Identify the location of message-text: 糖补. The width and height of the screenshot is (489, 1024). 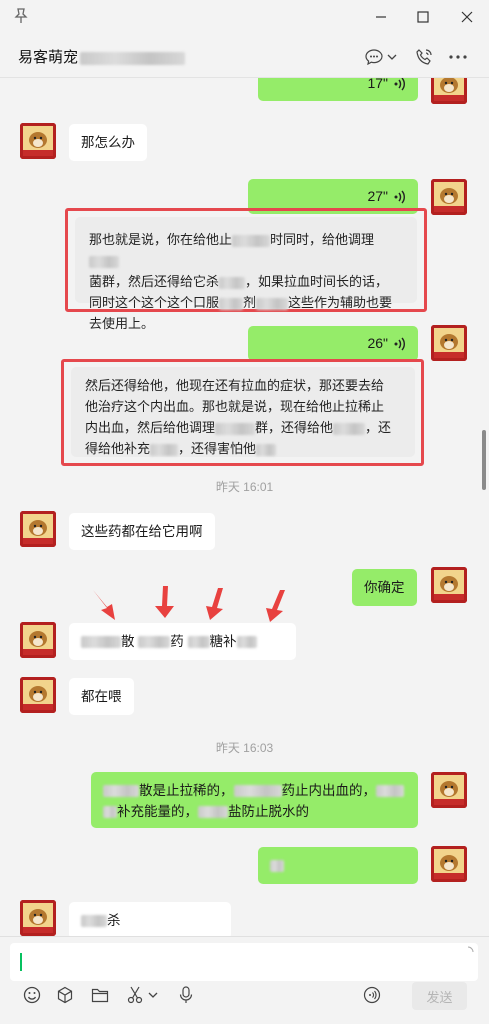
(223, 641).